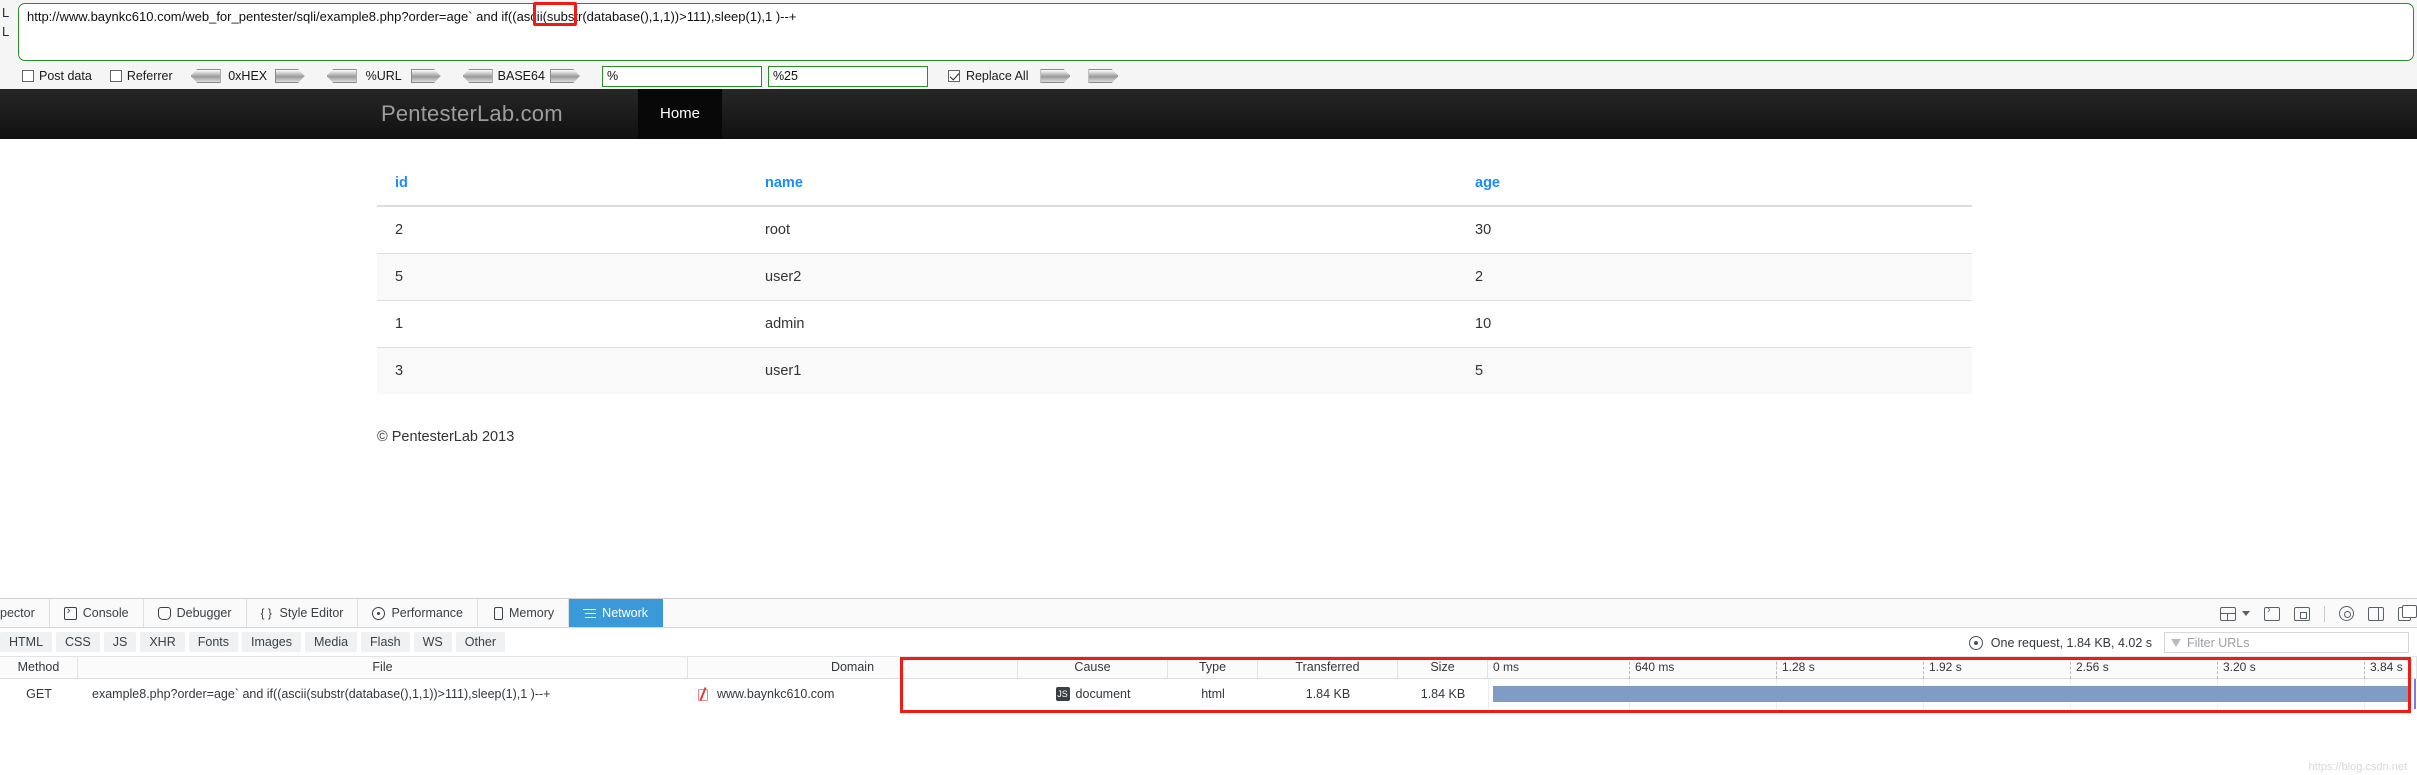 This screenshot has height=775, width=2417. I want to click on cell-cause: JS document, so click(1093, 694).